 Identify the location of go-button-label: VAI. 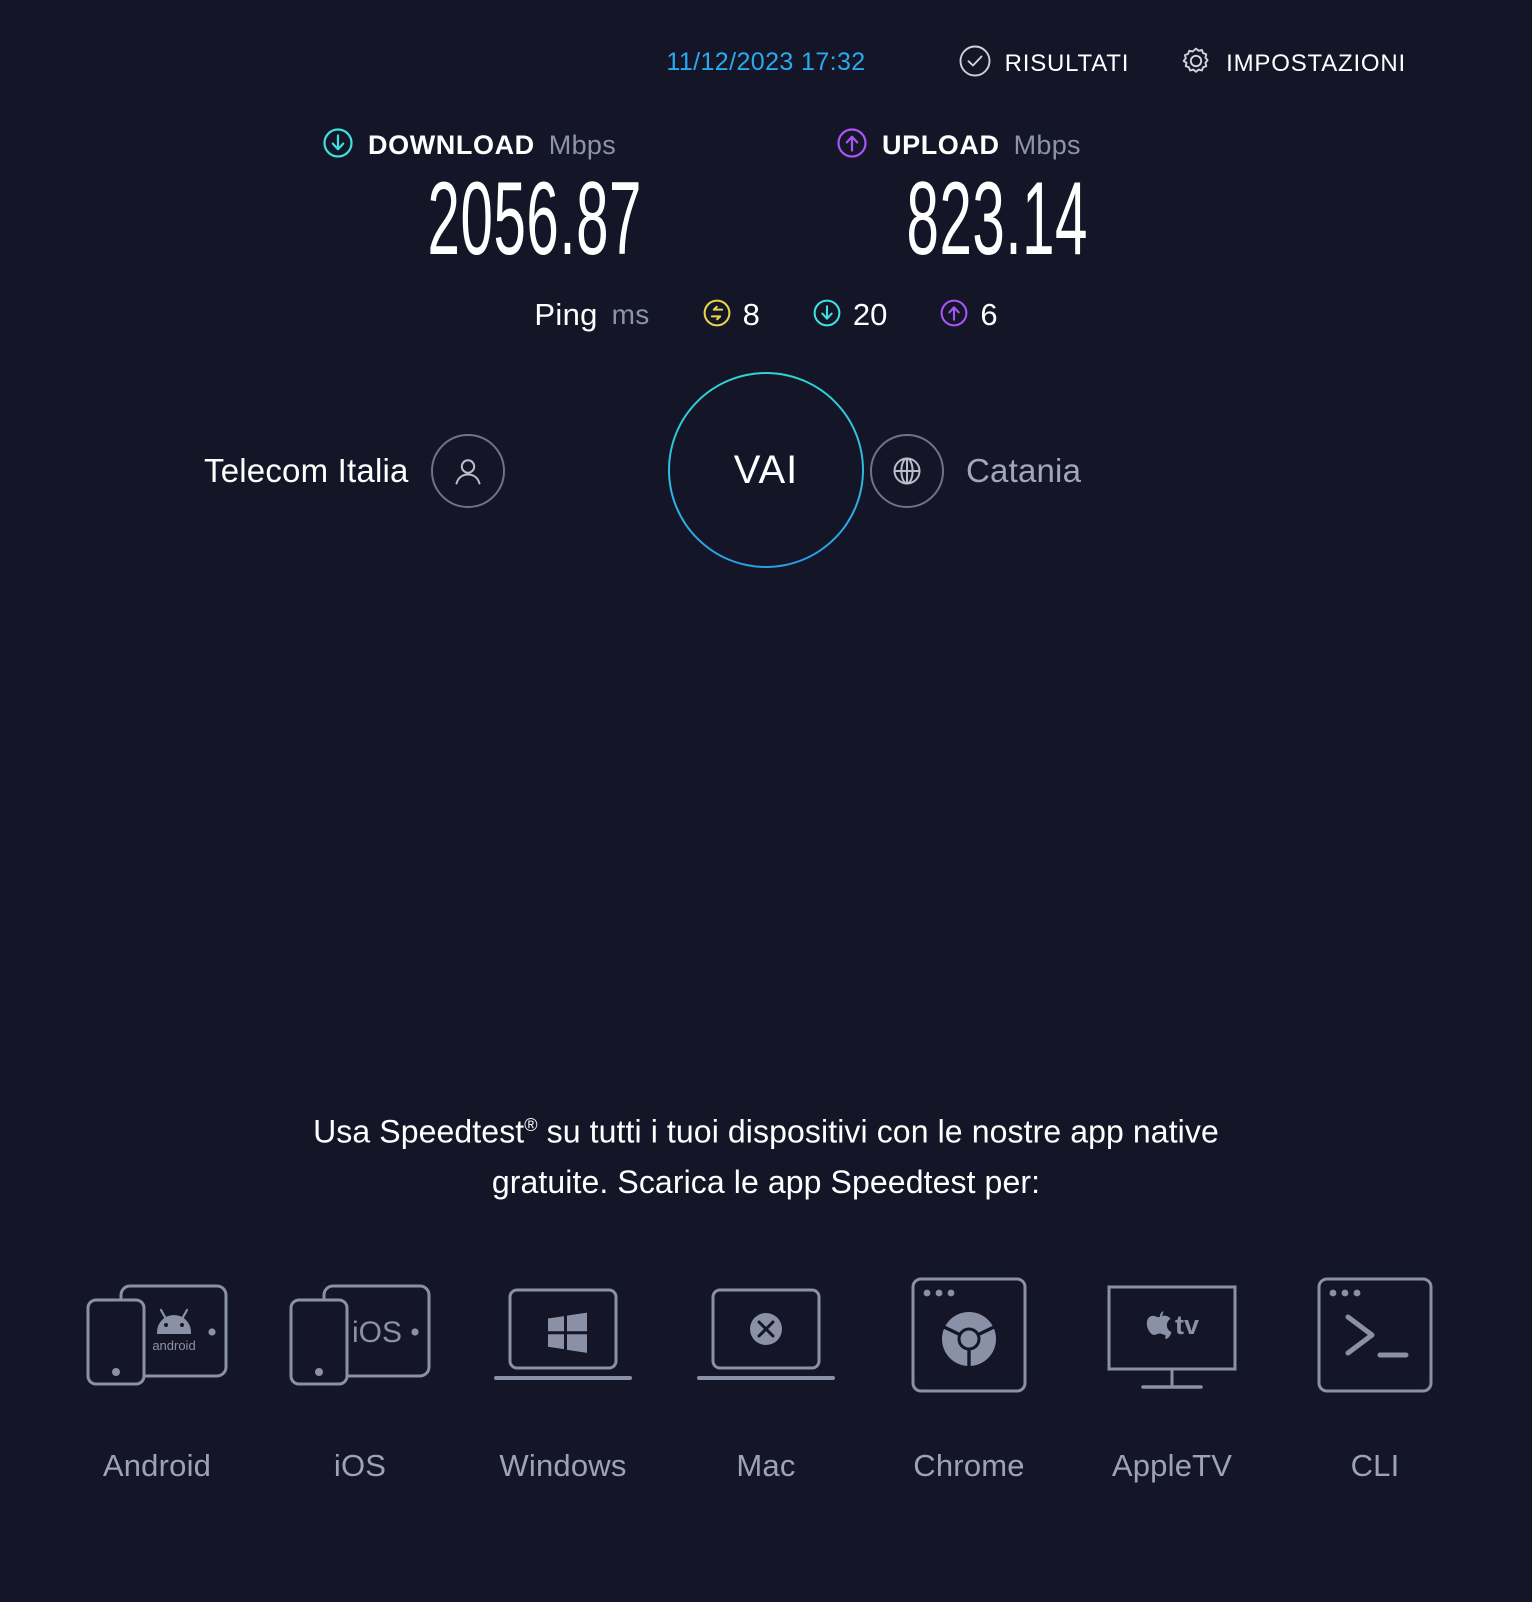
(766, 469).